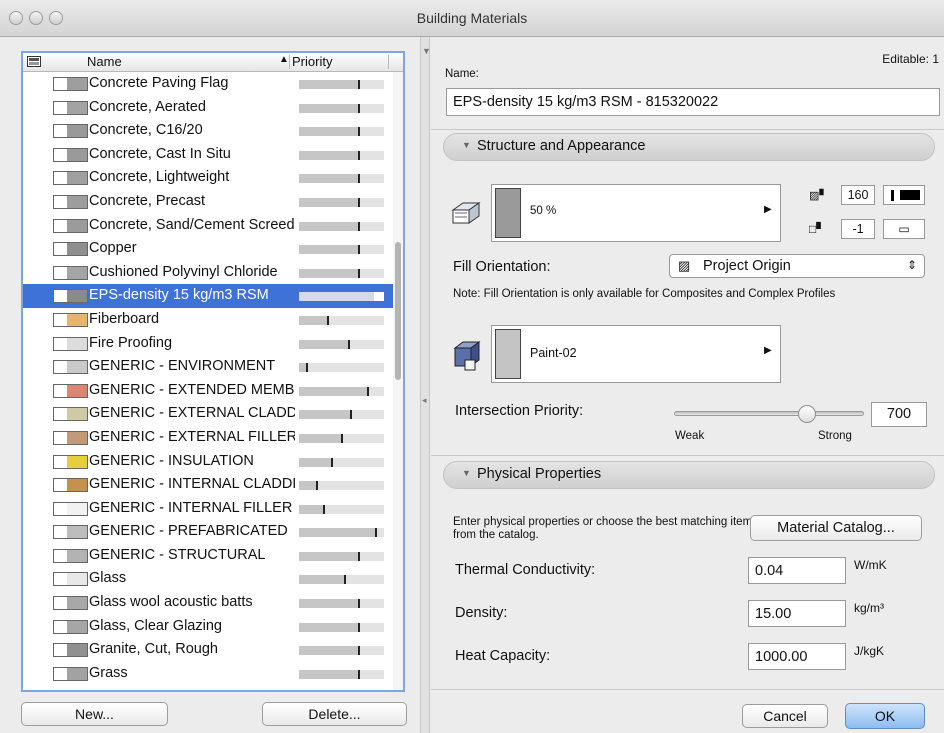 The width and height of the screenshot is (944, 733). What do you see at coordinates (684, 265) in the screenshot?
I see `project-origin-icon: ▨` at bounding box center [684, 265].